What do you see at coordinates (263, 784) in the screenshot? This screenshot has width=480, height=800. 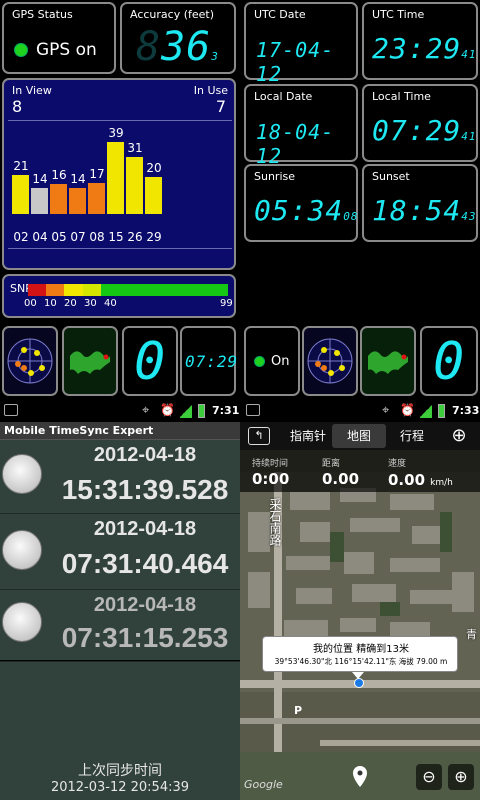 I see `google-logo: Google` at bounding box center [263, 784].